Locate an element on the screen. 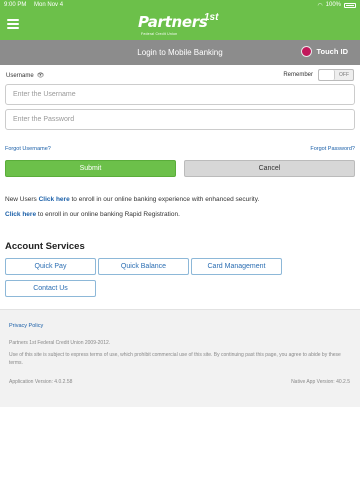 Image resolution: width=360 pixels, height=480 pixels. quick-balance-button: Quick Balance is located at coordinates (143, 266).